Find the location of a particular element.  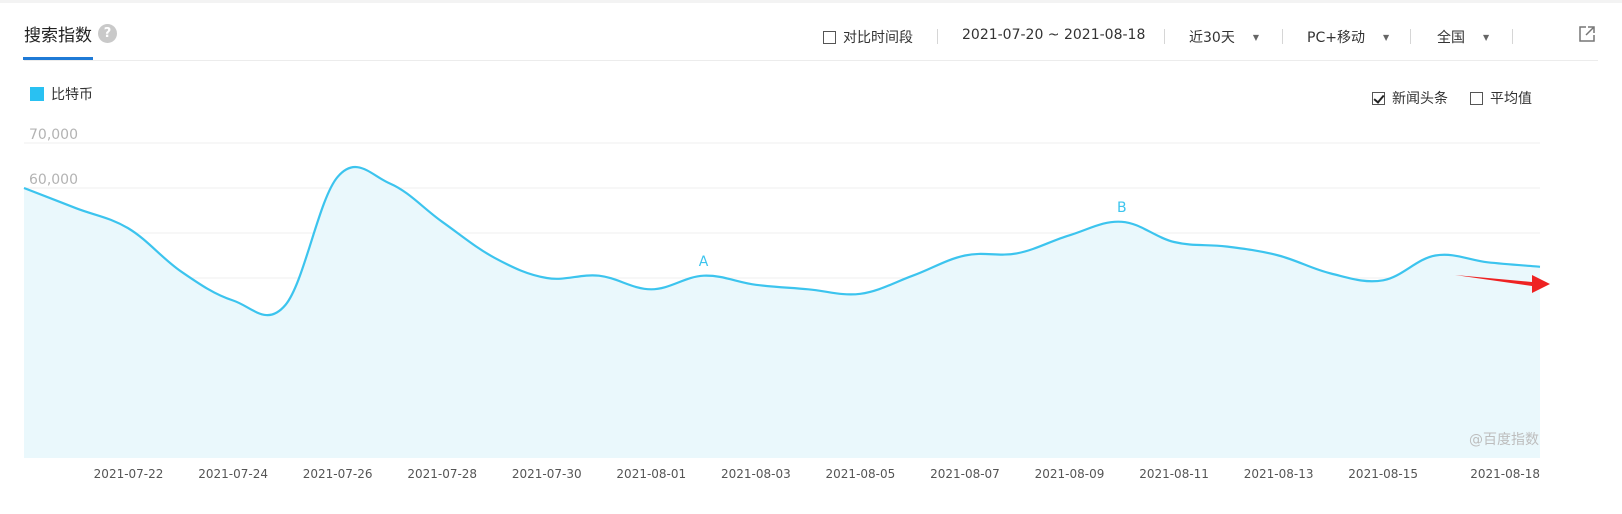

page-title: 搜索指数 is located at coordinates (58, 36).